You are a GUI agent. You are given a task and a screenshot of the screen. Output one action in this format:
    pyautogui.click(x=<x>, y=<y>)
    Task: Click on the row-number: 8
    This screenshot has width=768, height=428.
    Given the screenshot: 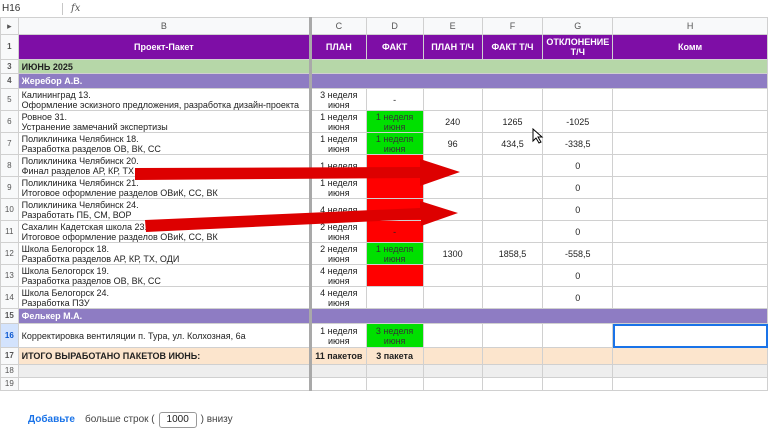 What is the action you would take?
    pyautogui.click(x=9, y=165)
    